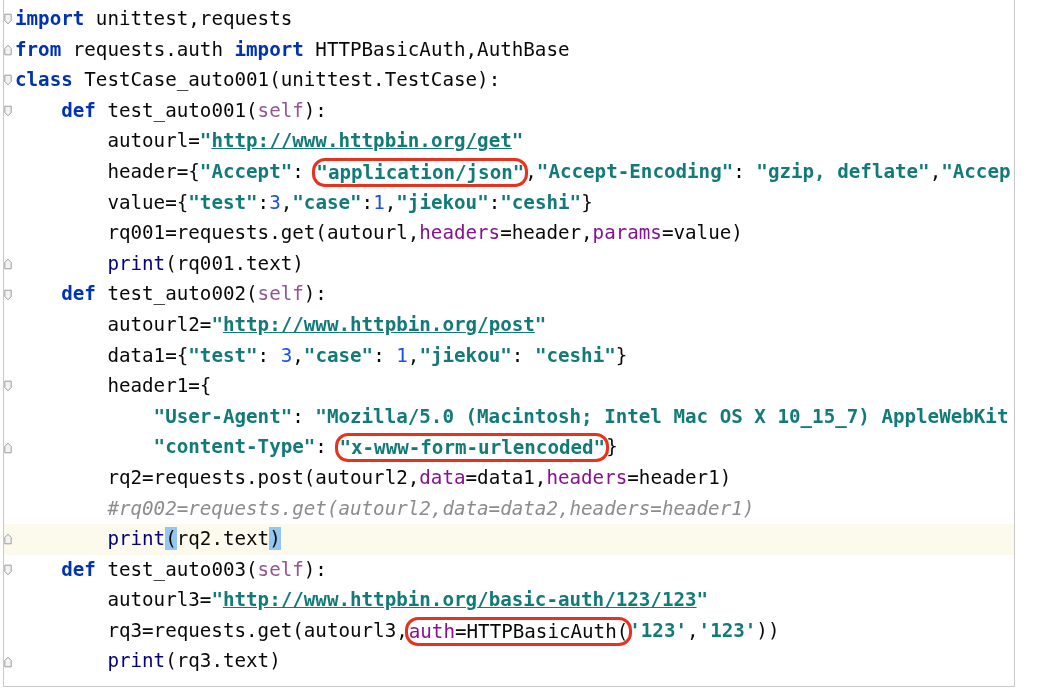  What do you see at coordinates (159, 386) in the screenshot?
I see `code-line: header1={` at bounding box center [159, 386].